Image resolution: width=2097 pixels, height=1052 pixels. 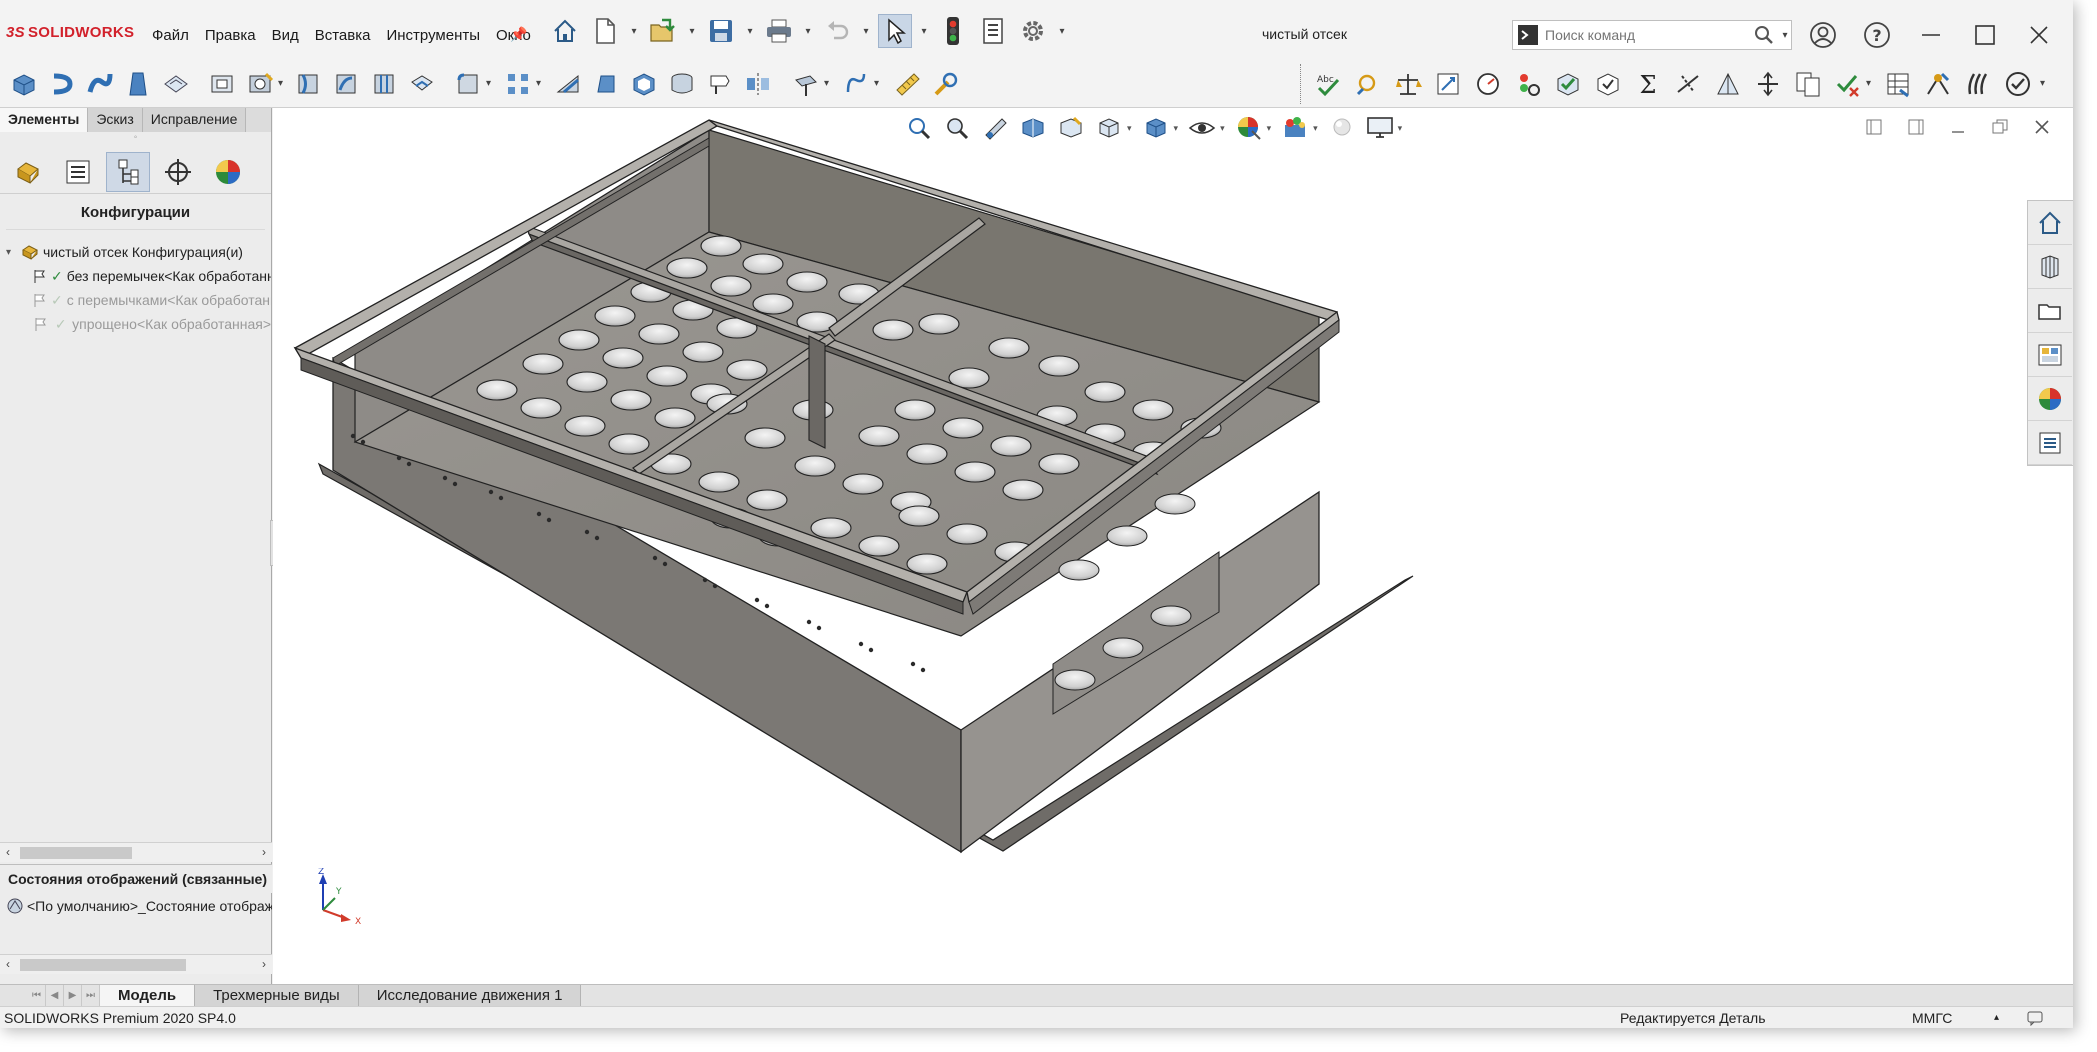 What do you see at coordinates (170, 35) in the screenshot?
I see `menu-file: Файл` at bounding box center [170, 35].